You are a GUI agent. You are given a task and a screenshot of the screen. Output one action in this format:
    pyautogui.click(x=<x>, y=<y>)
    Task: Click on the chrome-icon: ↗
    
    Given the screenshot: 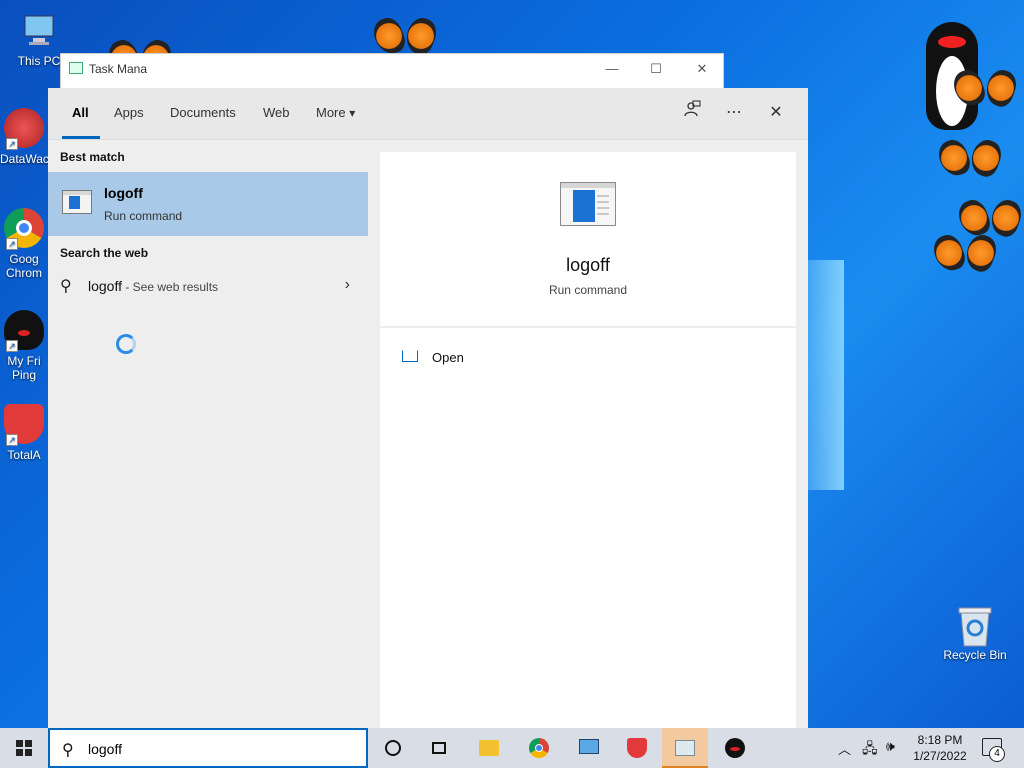 What is the action you would take?
    pyautogui.click(x=24, y=229)
    